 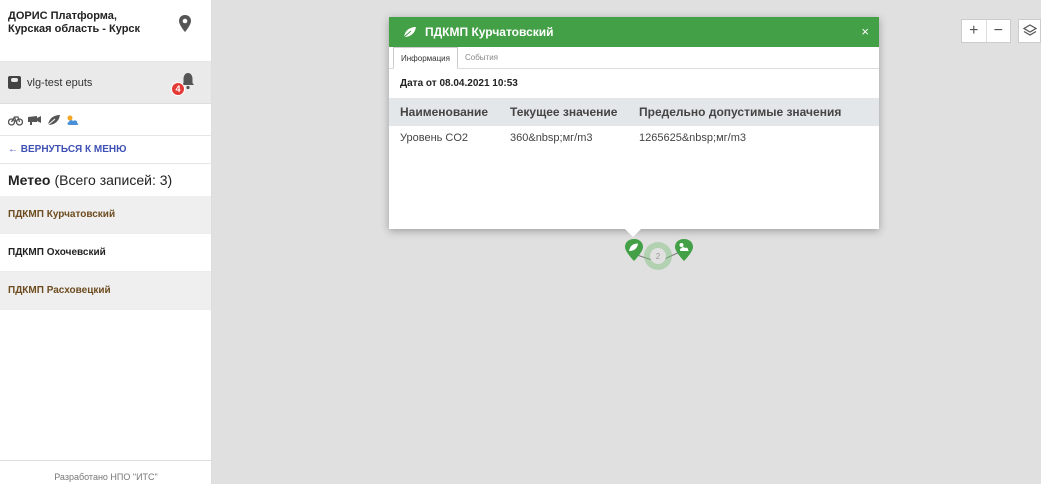 I want to click on zoom-control: + −, so click(x=986, y=31).